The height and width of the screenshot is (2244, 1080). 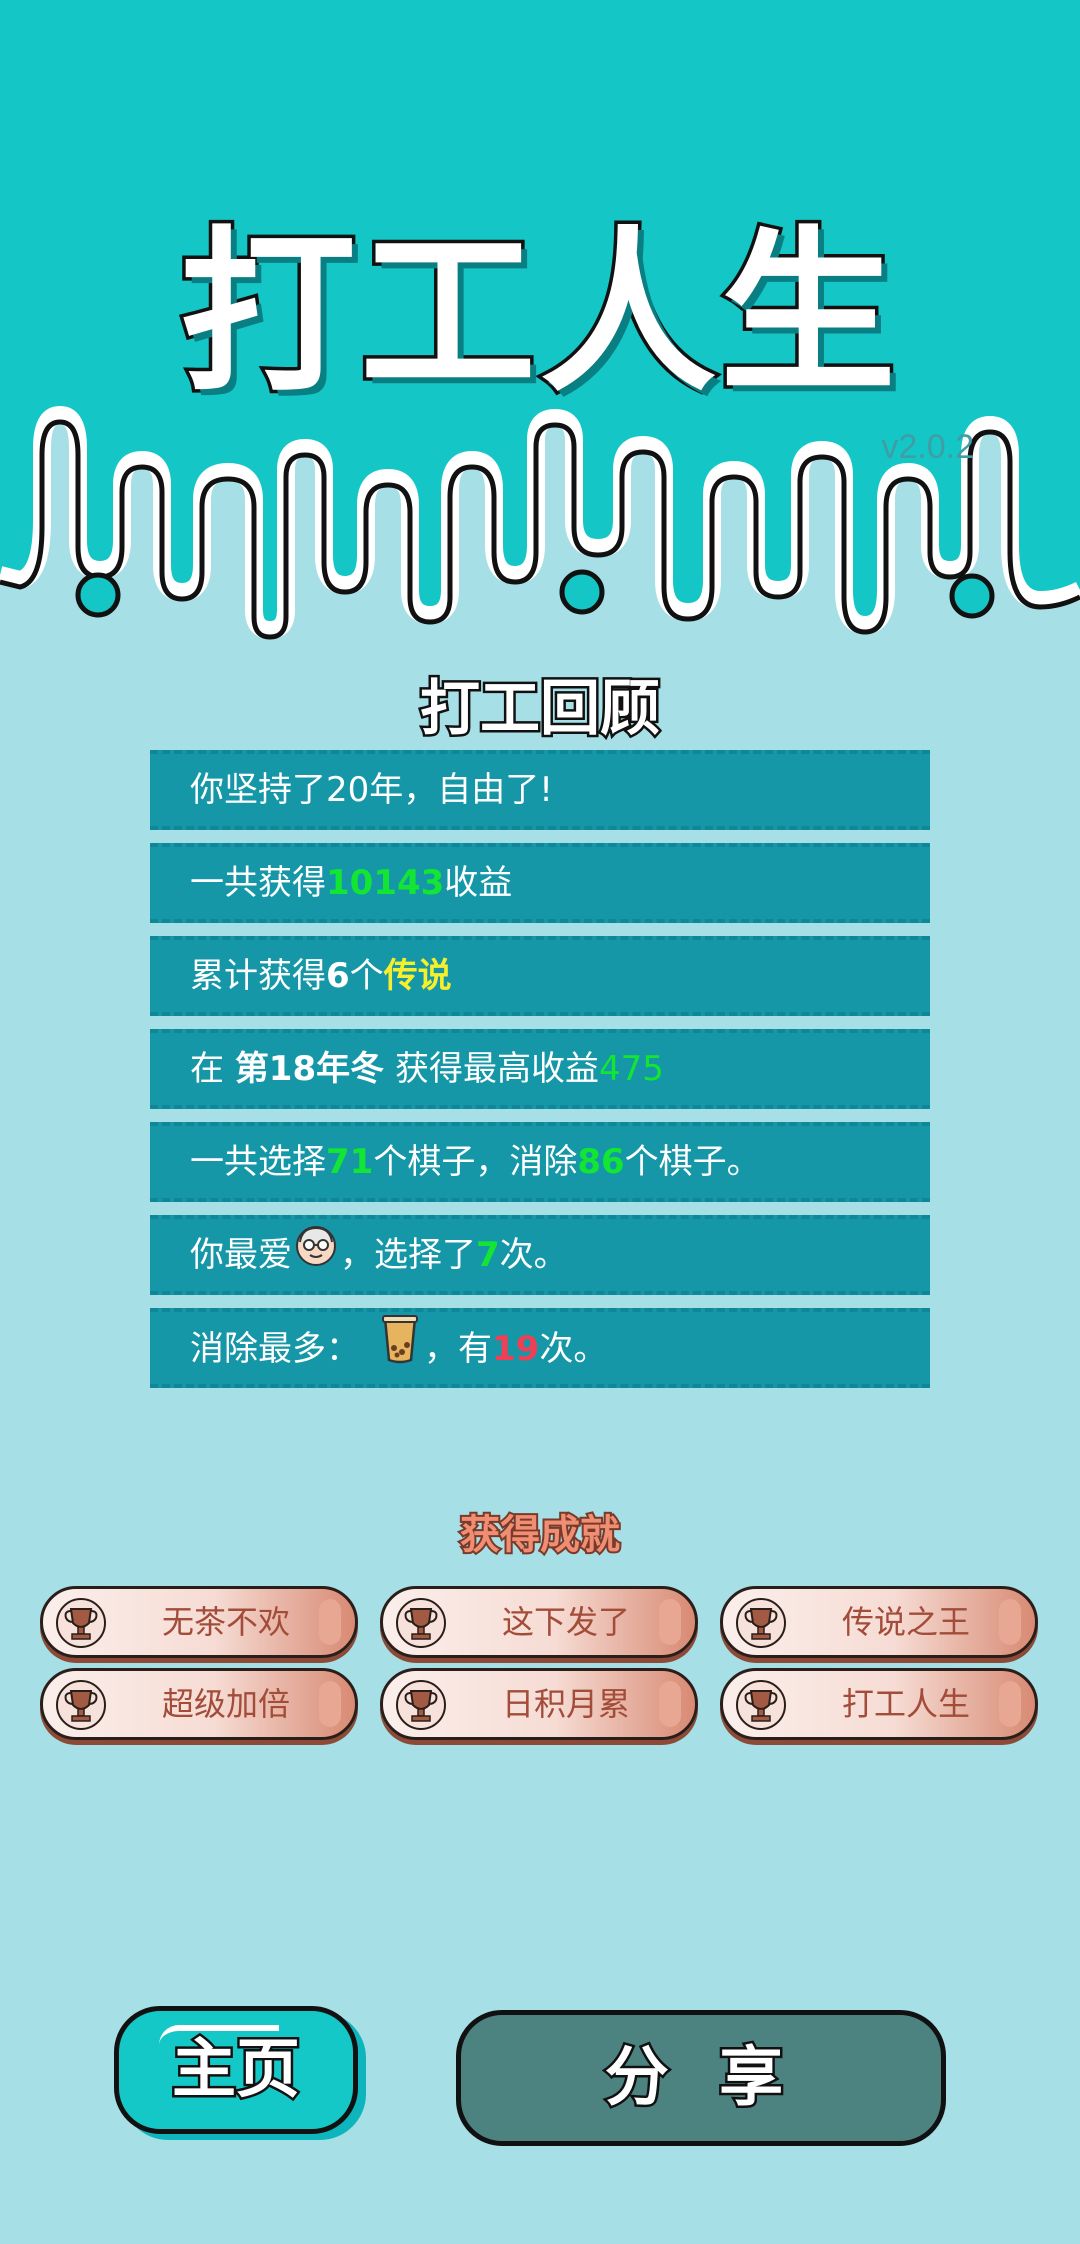 I want to click on stat-text: 你坚持了20年，自由了!, so click(x=371, y=790).